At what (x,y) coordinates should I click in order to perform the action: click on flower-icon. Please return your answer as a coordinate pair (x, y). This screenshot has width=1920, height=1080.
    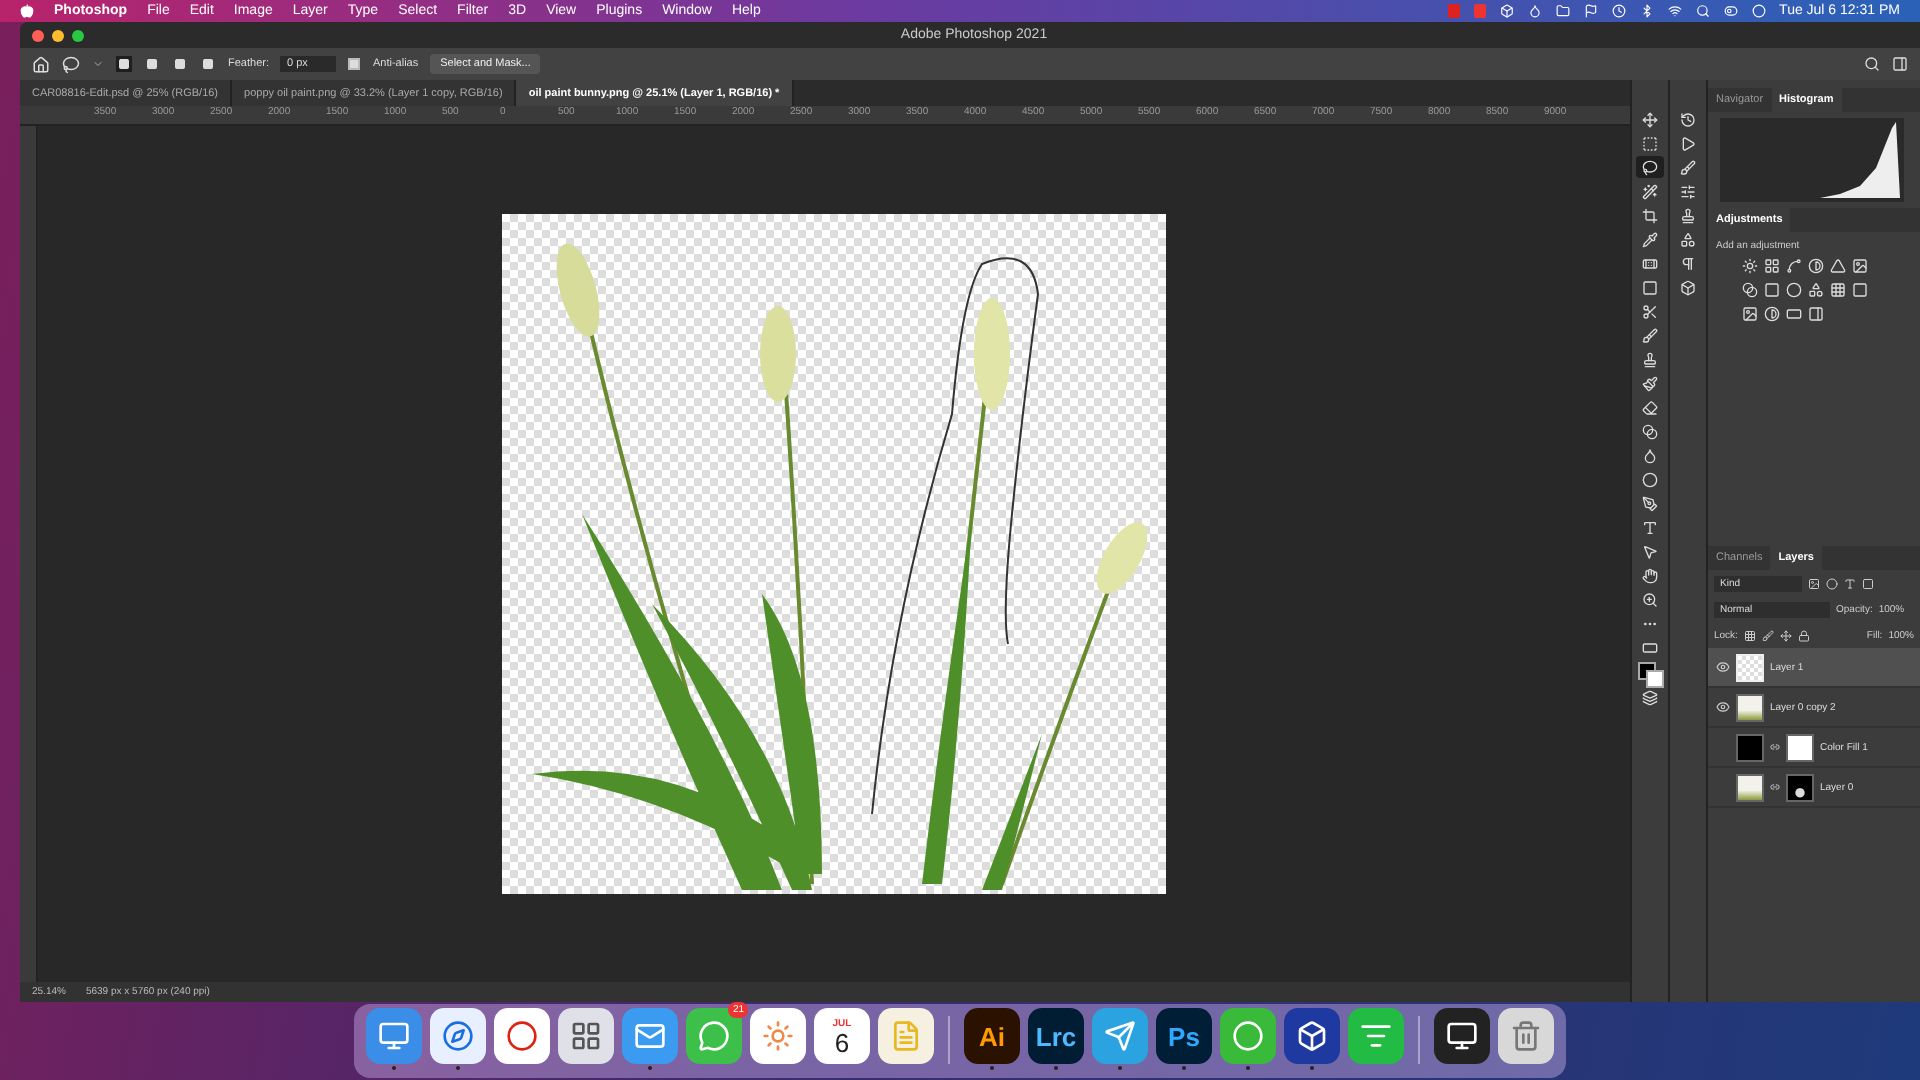
    Looking at the image, I should click on (778, 1036).